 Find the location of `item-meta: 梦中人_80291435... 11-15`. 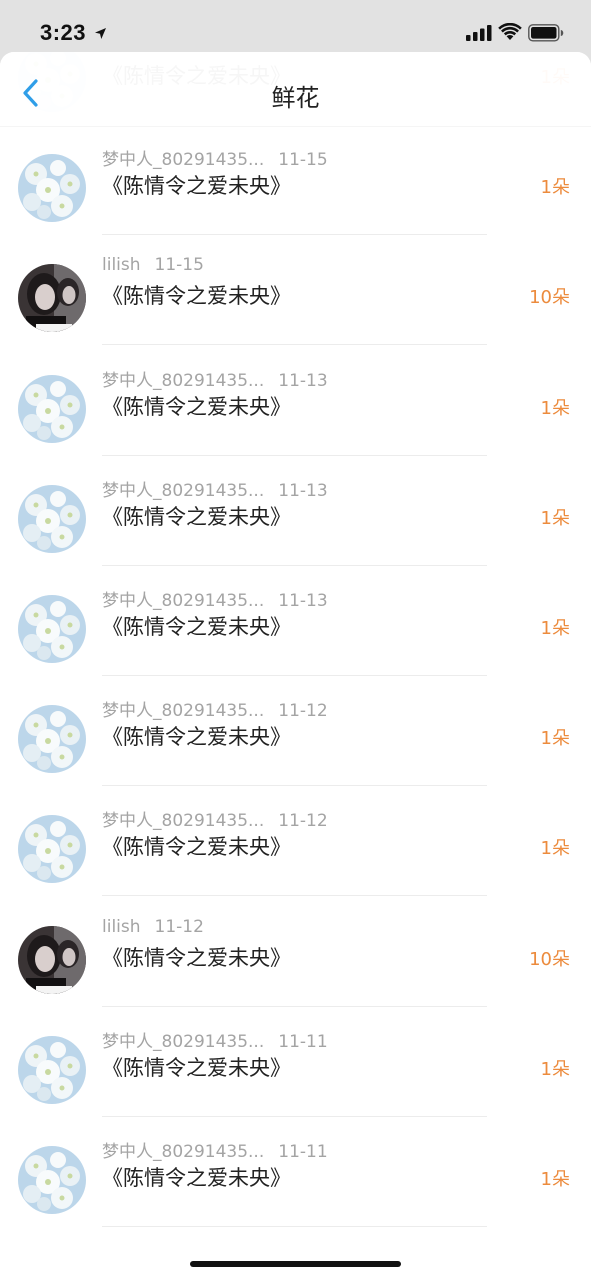

item-meta: 梦中人_80291435... 11-15 is located at coordinates (215, 157).